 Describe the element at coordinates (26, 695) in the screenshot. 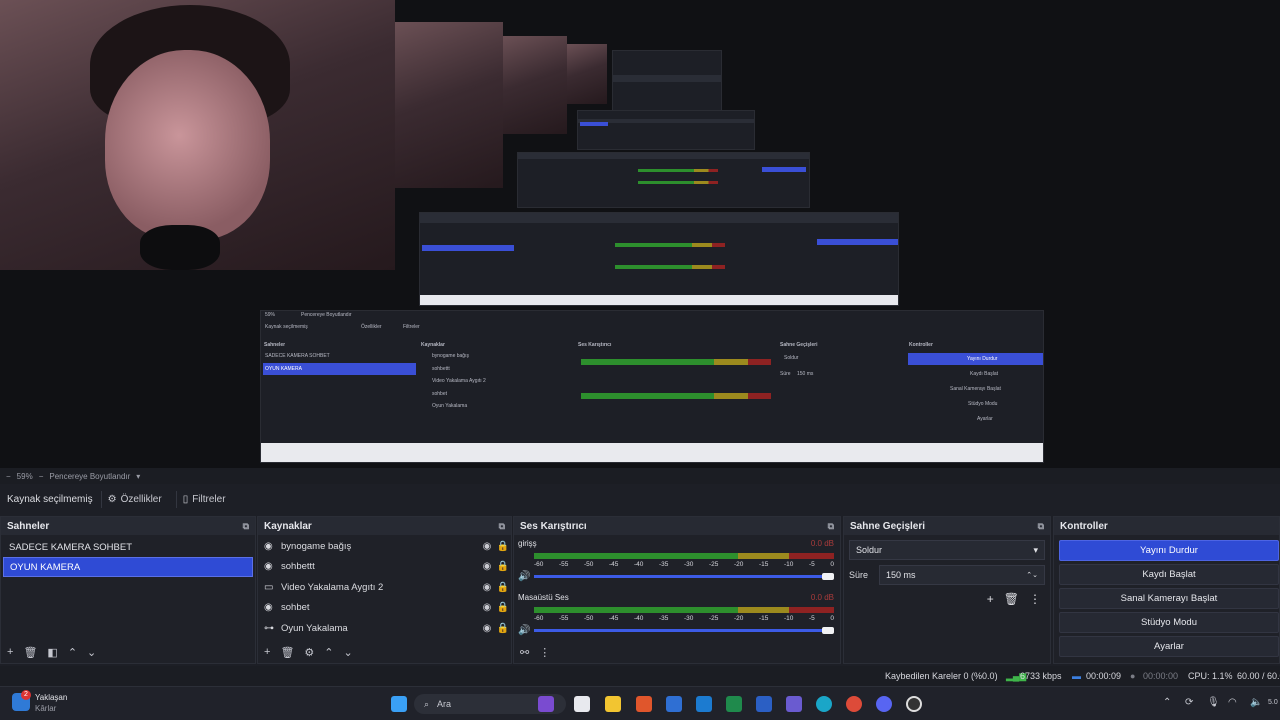

I see `notification-badge: 2` at that location.